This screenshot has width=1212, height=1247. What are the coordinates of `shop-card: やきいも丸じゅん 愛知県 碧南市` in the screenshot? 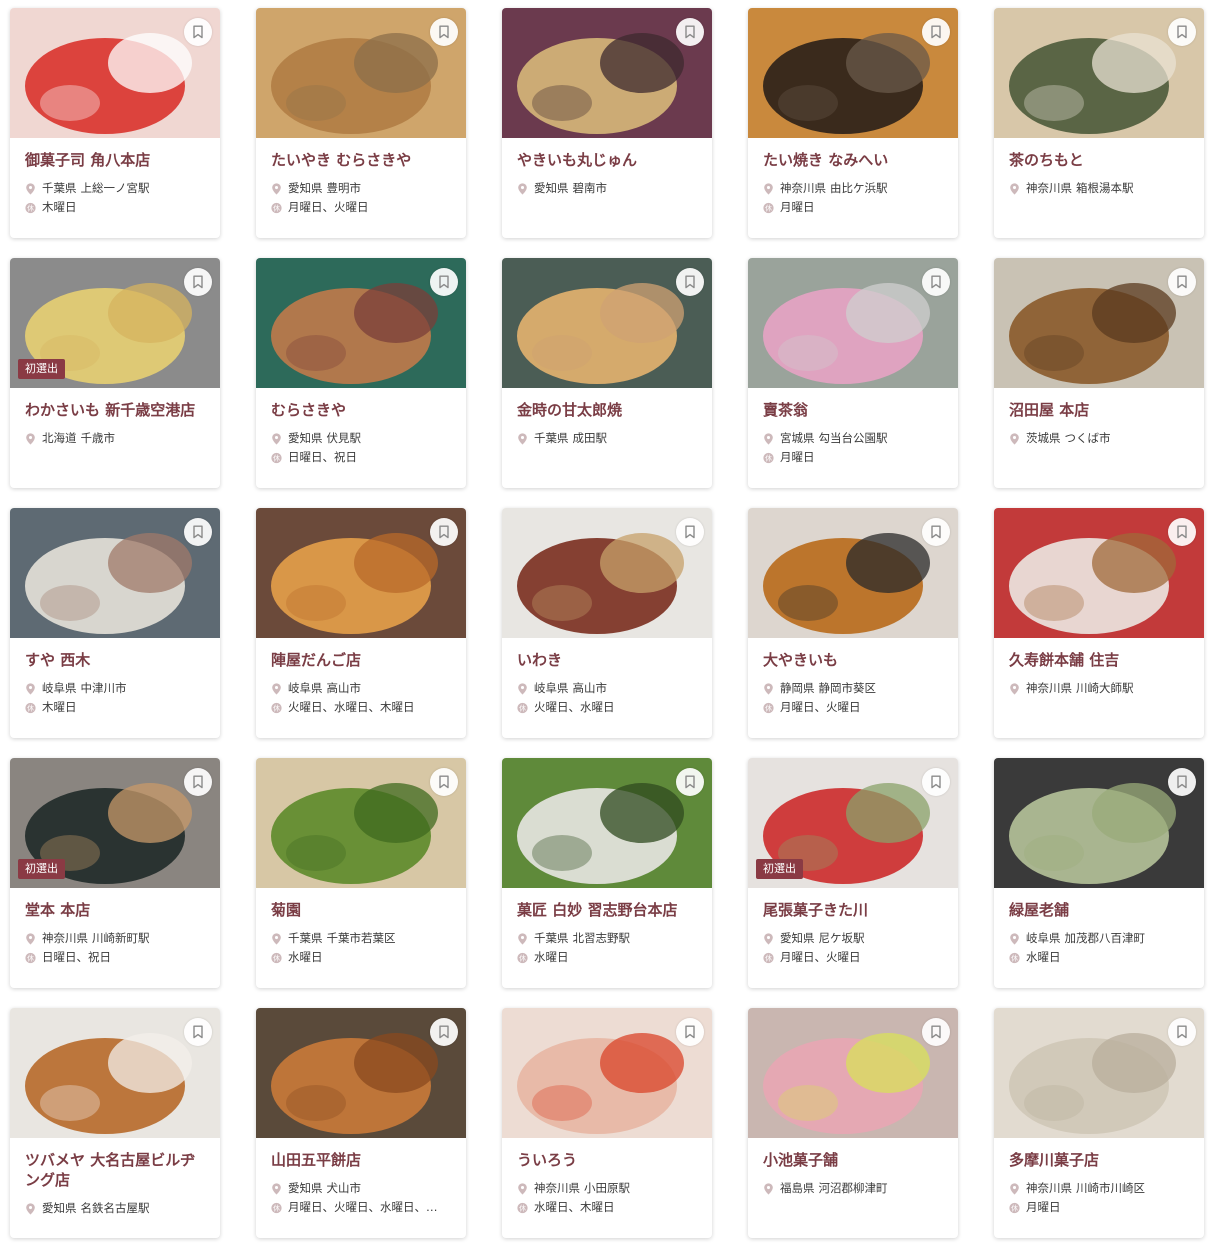 It's located at (607, 123).